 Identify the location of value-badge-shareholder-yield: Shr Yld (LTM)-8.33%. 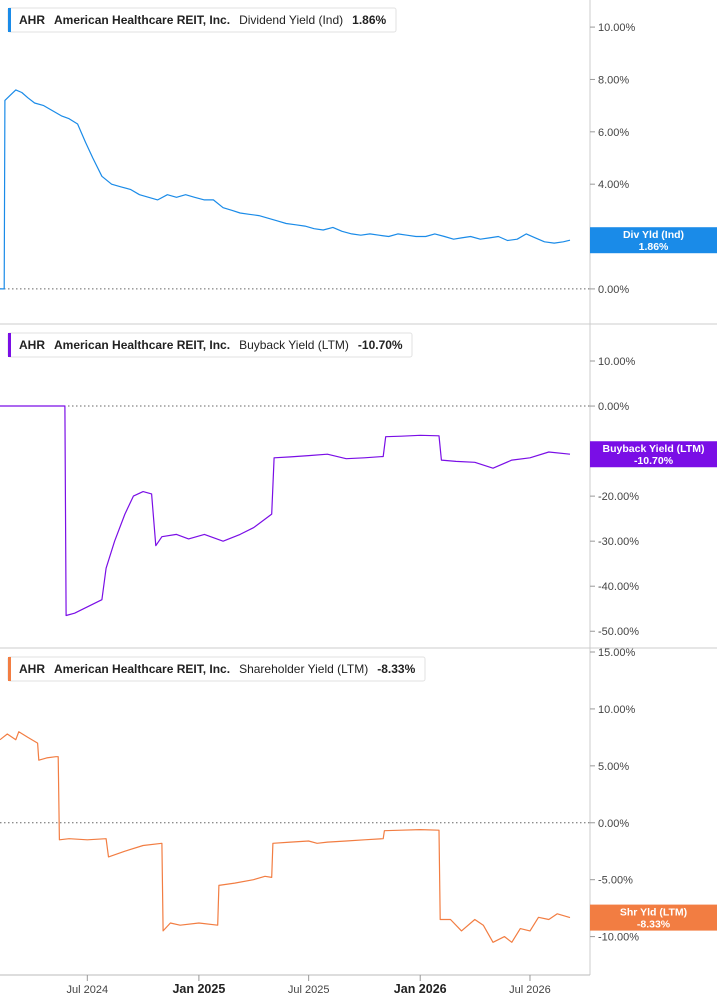
(653, 917).